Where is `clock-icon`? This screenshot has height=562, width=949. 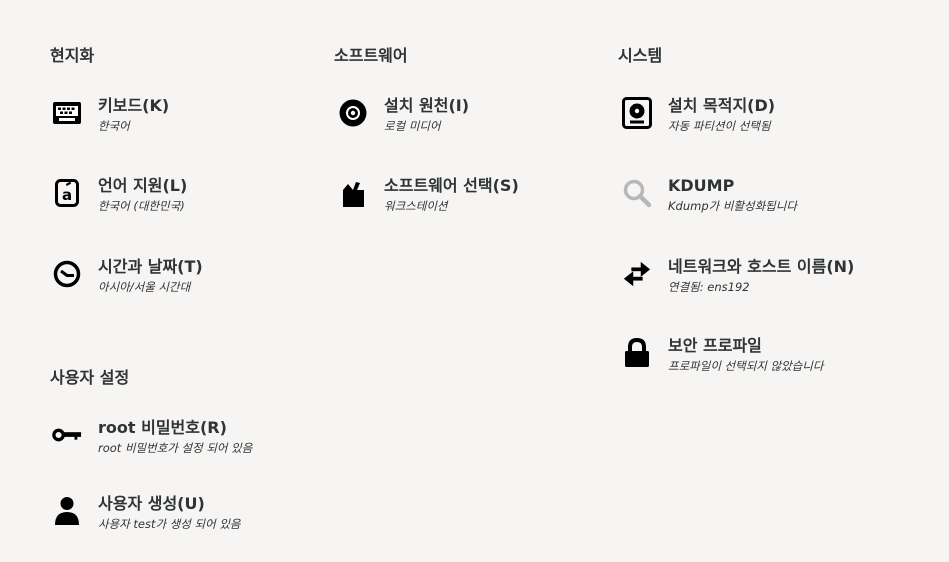
clock-icon is located at coordinates (67, 274).